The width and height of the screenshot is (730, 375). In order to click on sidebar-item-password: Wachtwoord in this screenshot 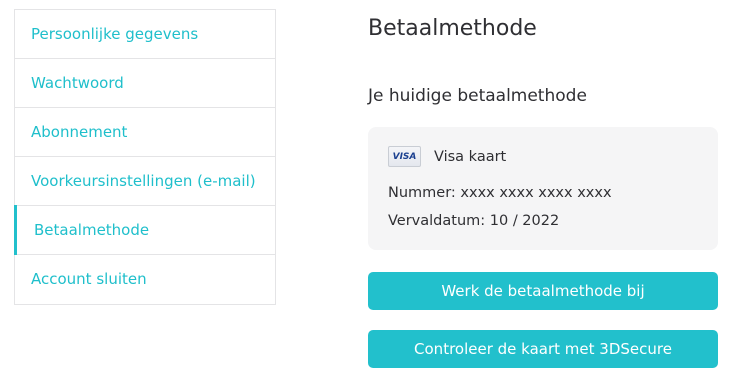, I will do `click(145, 83)`.